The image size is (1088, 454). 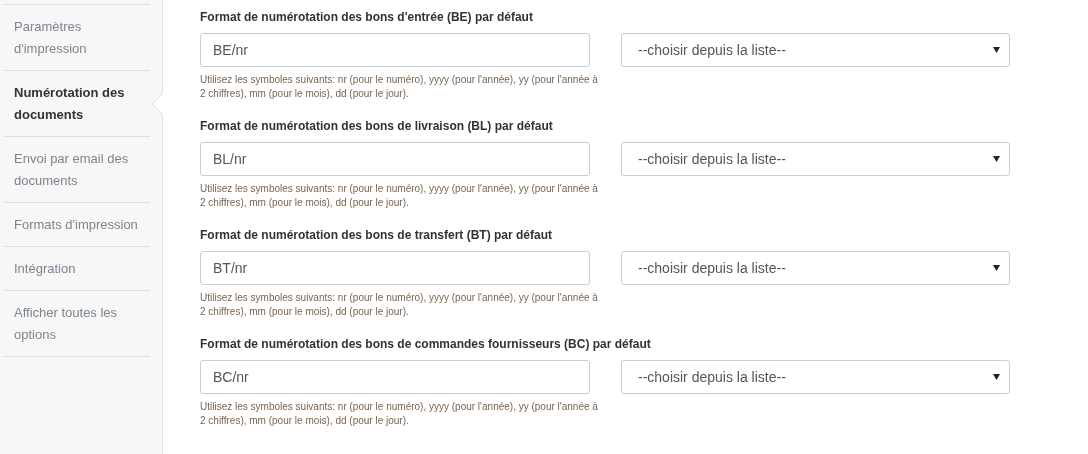 What do you see at coordinates (77, 169) in the screenshot?
I see `sidebar-item: Envoi par email des documents` at bounding box center [77, 169].